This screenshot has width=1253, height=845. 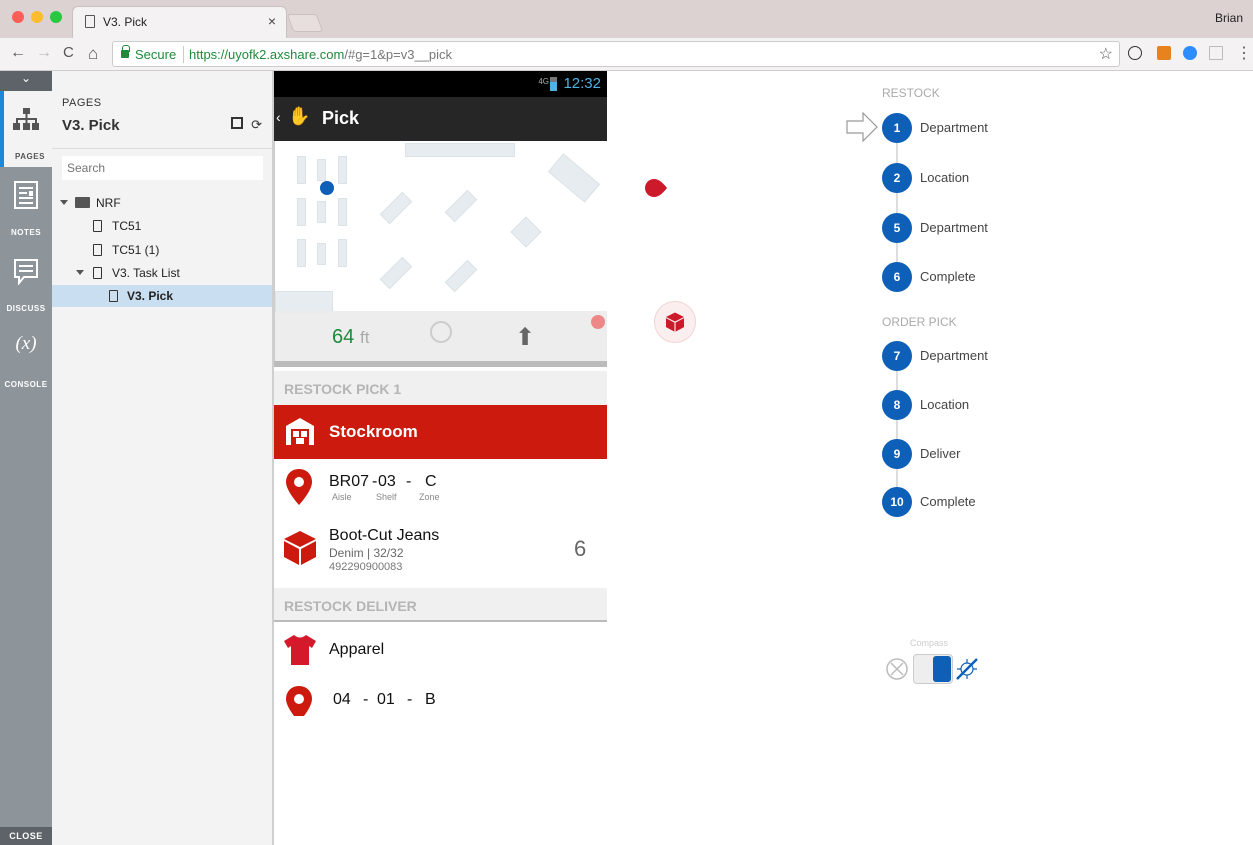 I want to click on step-label: Complete, so click(x=948, y=501).